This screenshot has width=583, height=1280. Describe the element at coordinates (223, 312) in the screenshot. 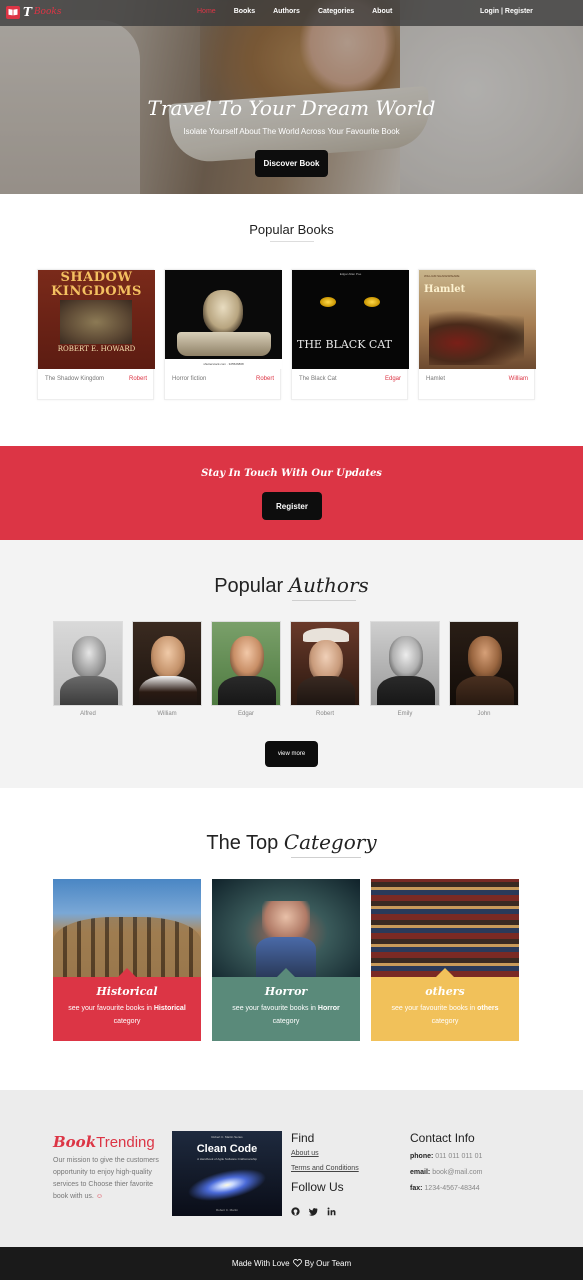

I see `cover-skull` at that location.